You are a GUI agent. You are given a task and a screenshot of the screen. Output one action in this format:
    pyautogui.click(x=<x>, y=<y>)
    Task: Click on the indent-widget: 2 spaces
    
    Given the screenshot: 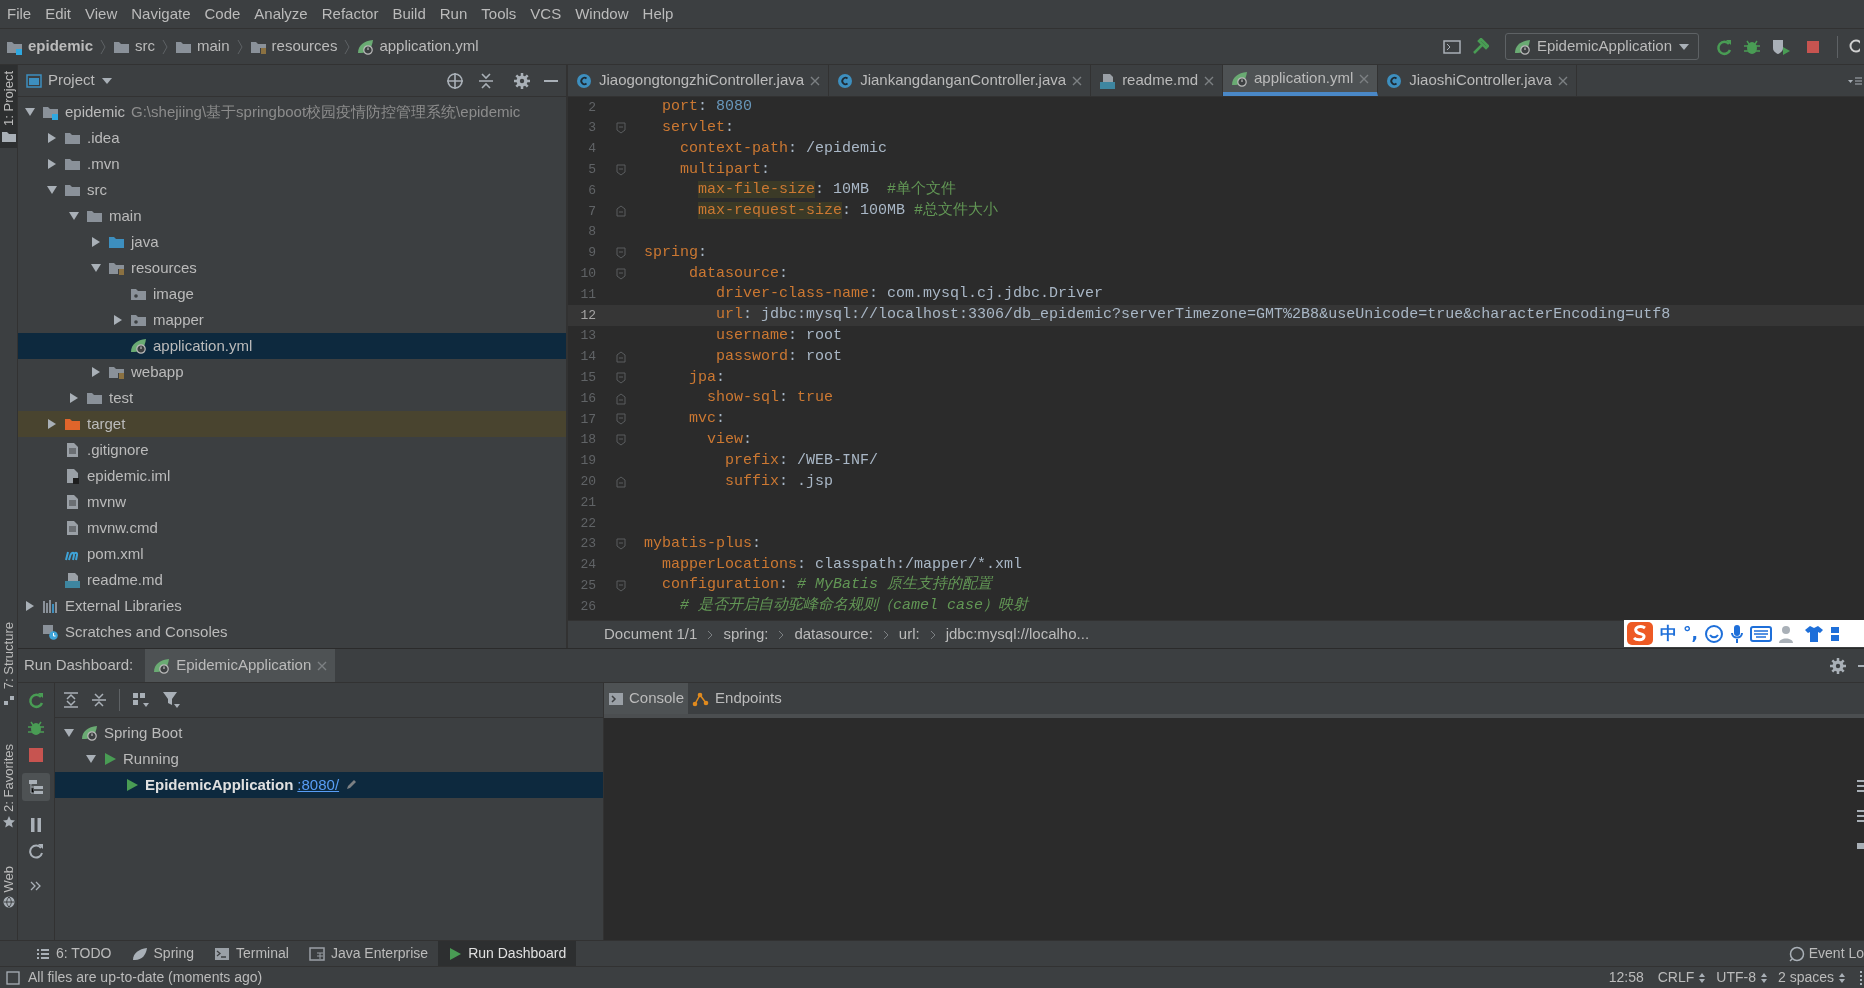 What is the action you would take?
    pyautogui.click(x=1811, y=977)
    